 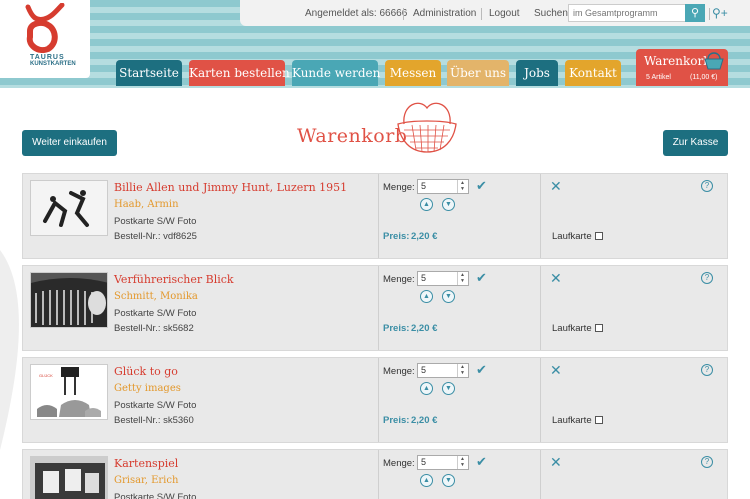 I want to click on cart-item-count: 5 Artikel, so click(x=658, y=77).